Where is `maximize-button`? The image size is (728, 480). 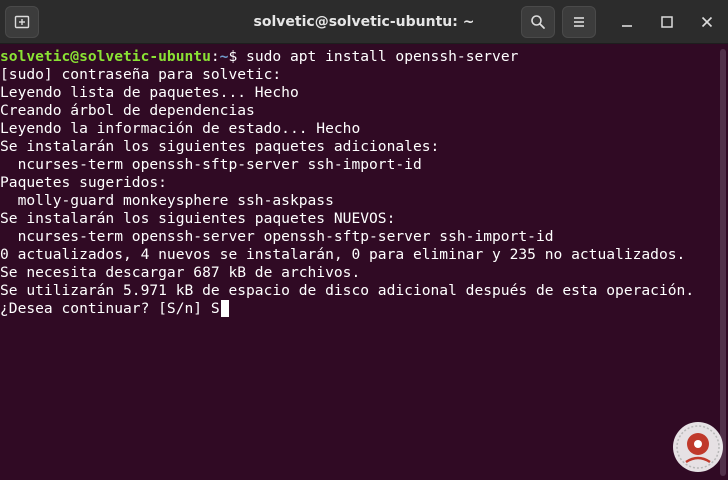
maximize-button is located at coordinates (667, 22).